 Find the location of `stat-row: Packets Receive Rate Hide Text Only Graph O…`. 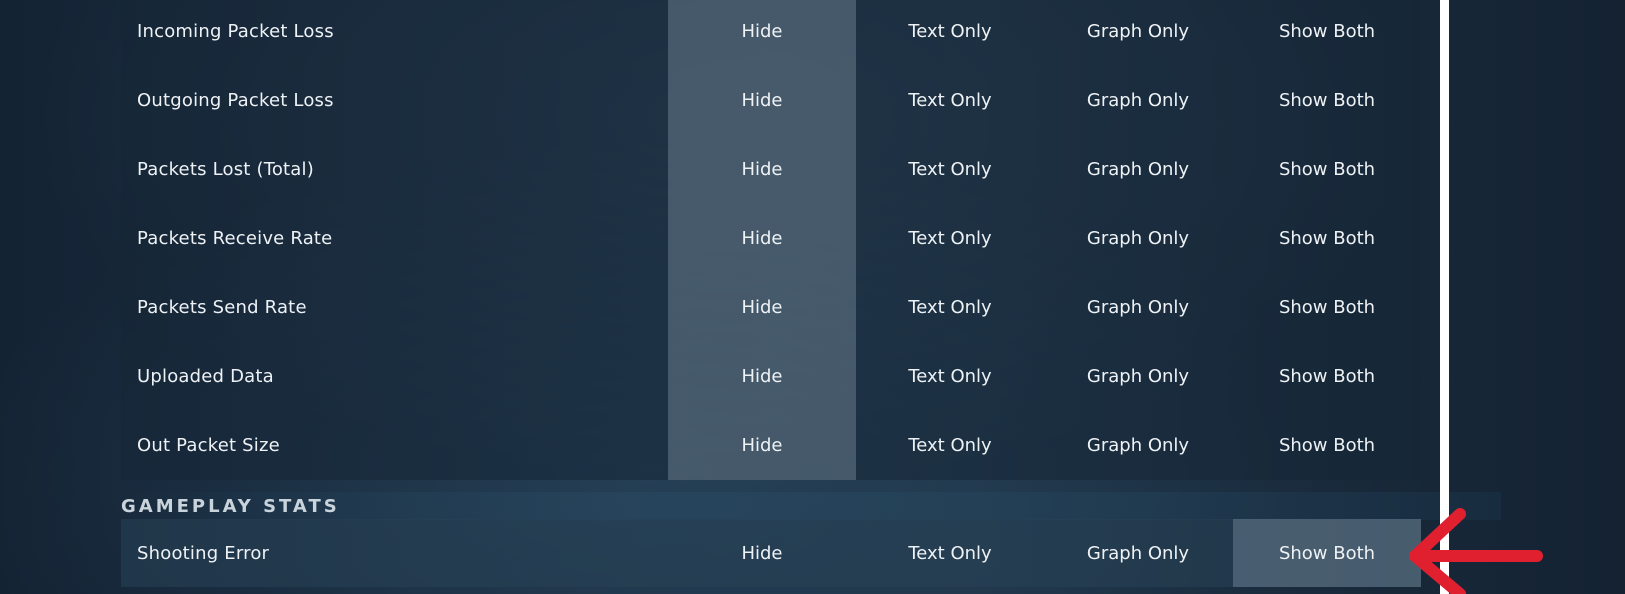

stat-row: Packets Receive Rate Hide Text Only Graph O… is located at coordinates (771, 238).